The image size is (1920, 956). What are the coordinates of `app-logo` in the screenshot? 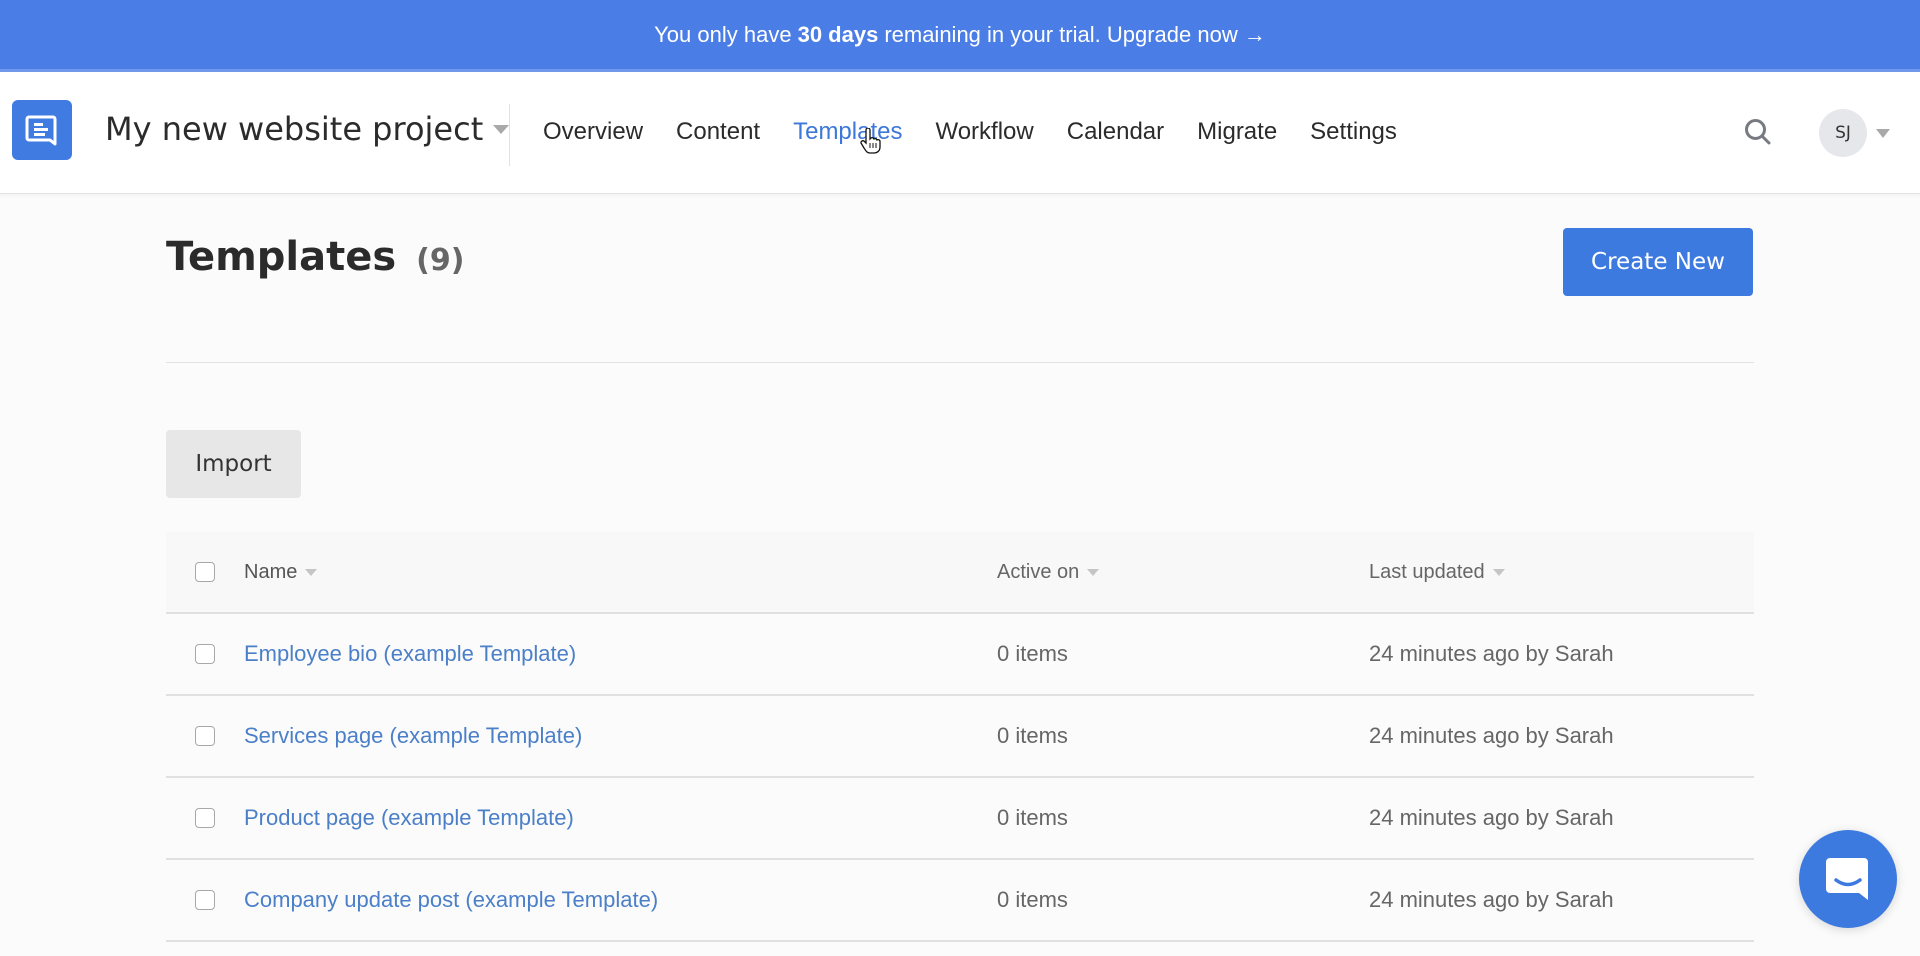 It's located at (42, 130).